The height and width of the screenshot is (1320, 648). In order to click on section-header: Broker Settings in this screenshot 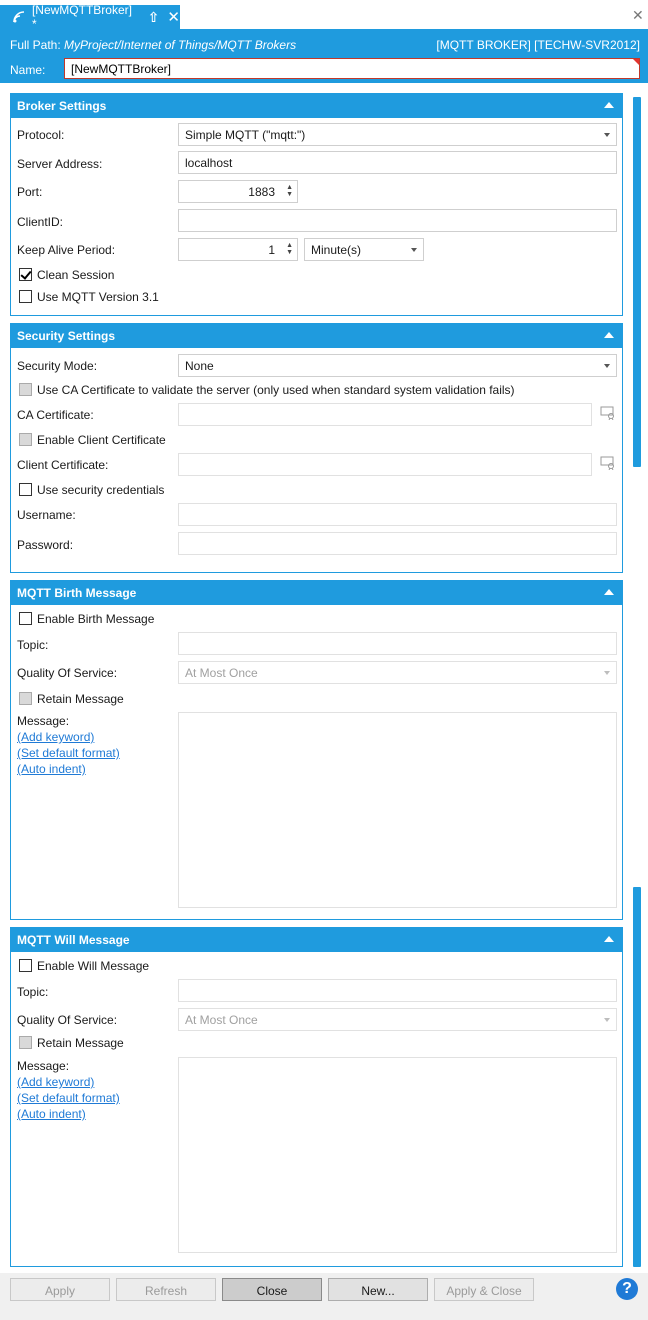, I will do `click(316, 106)`.